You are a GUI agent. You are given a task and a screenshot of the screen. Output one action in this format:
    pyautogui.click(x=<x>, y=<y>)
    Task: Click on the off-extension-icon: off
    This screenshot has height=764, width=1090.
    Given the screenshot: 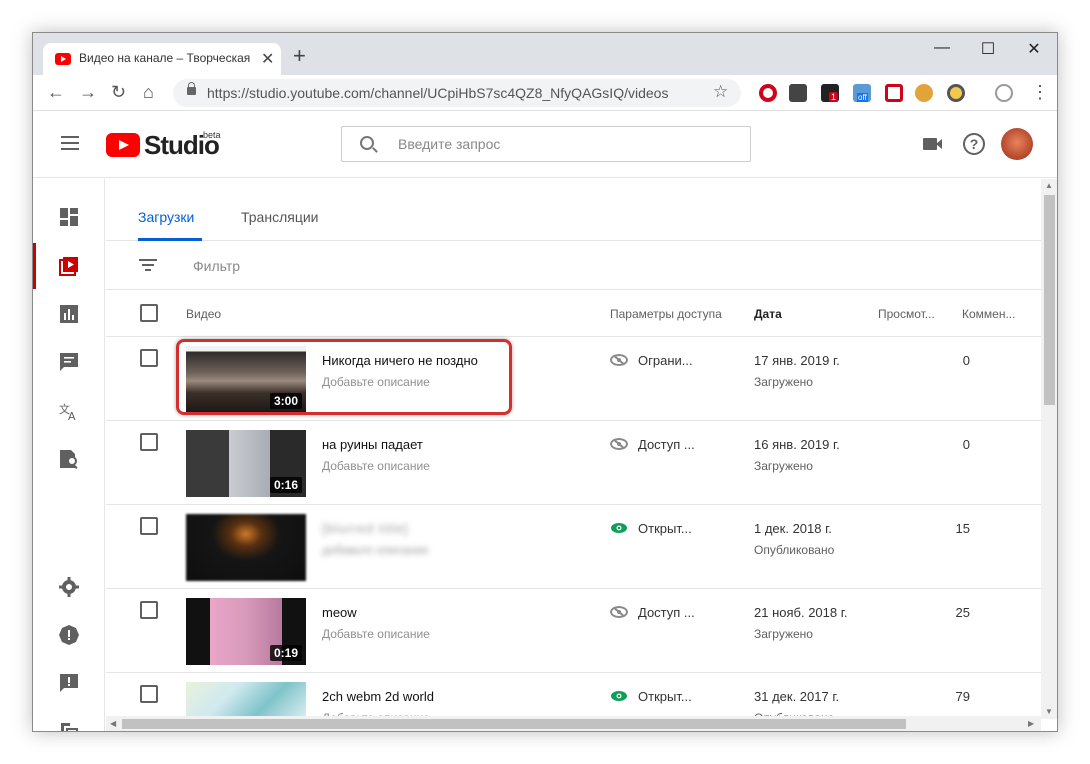 What is the action you would take?
    pyautogui.click(x=862, y=93)
    